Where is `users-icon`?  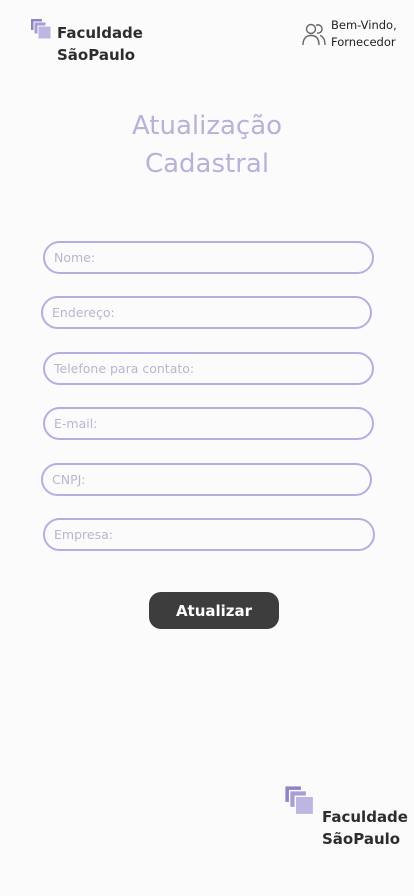
users-icon is located at coordinates (314, 34).